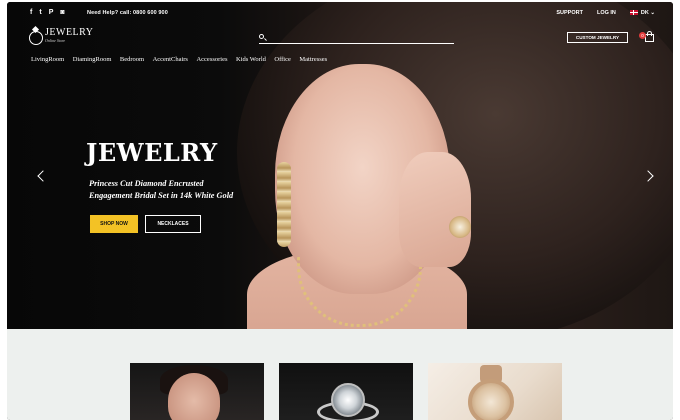 This screenshot has width=680, height=420. What do you see at coordinates (211, 59) in the screenshot?
I see `nav-item-accessories: Accessories` at bounding box center [211, 59].